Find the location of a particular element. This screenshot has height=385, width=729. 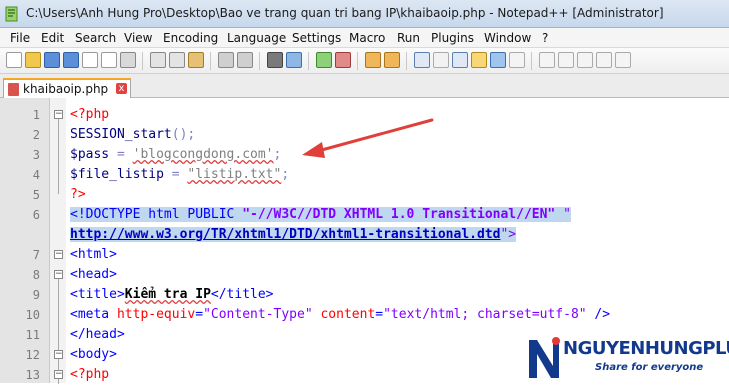

watermark-logo: NGUYENHUNGPLUS Share for everyone is located at coordinates (628, 358).